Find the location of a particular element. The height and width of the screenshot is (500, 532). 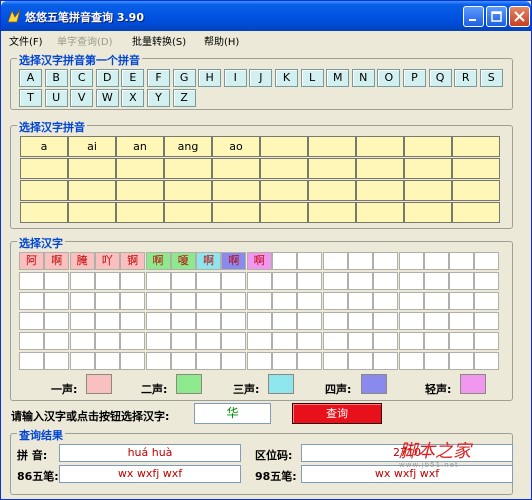

hanzi-button: 腌 is located at coordinates (82, 261).